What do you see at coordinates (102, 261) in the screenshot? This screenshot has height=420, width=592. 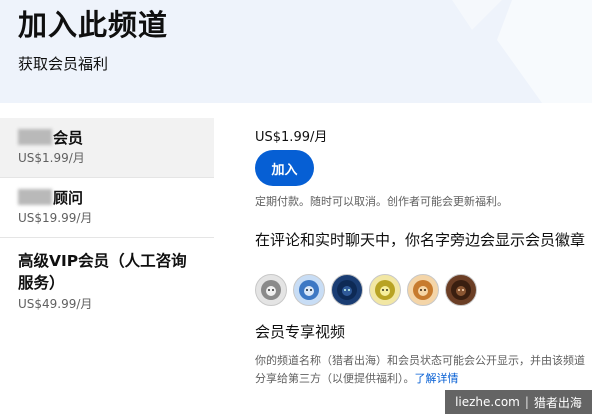 I see `tier-name-line1: 高级VIP会员（人工咨询` at bounding box center [102, 261].